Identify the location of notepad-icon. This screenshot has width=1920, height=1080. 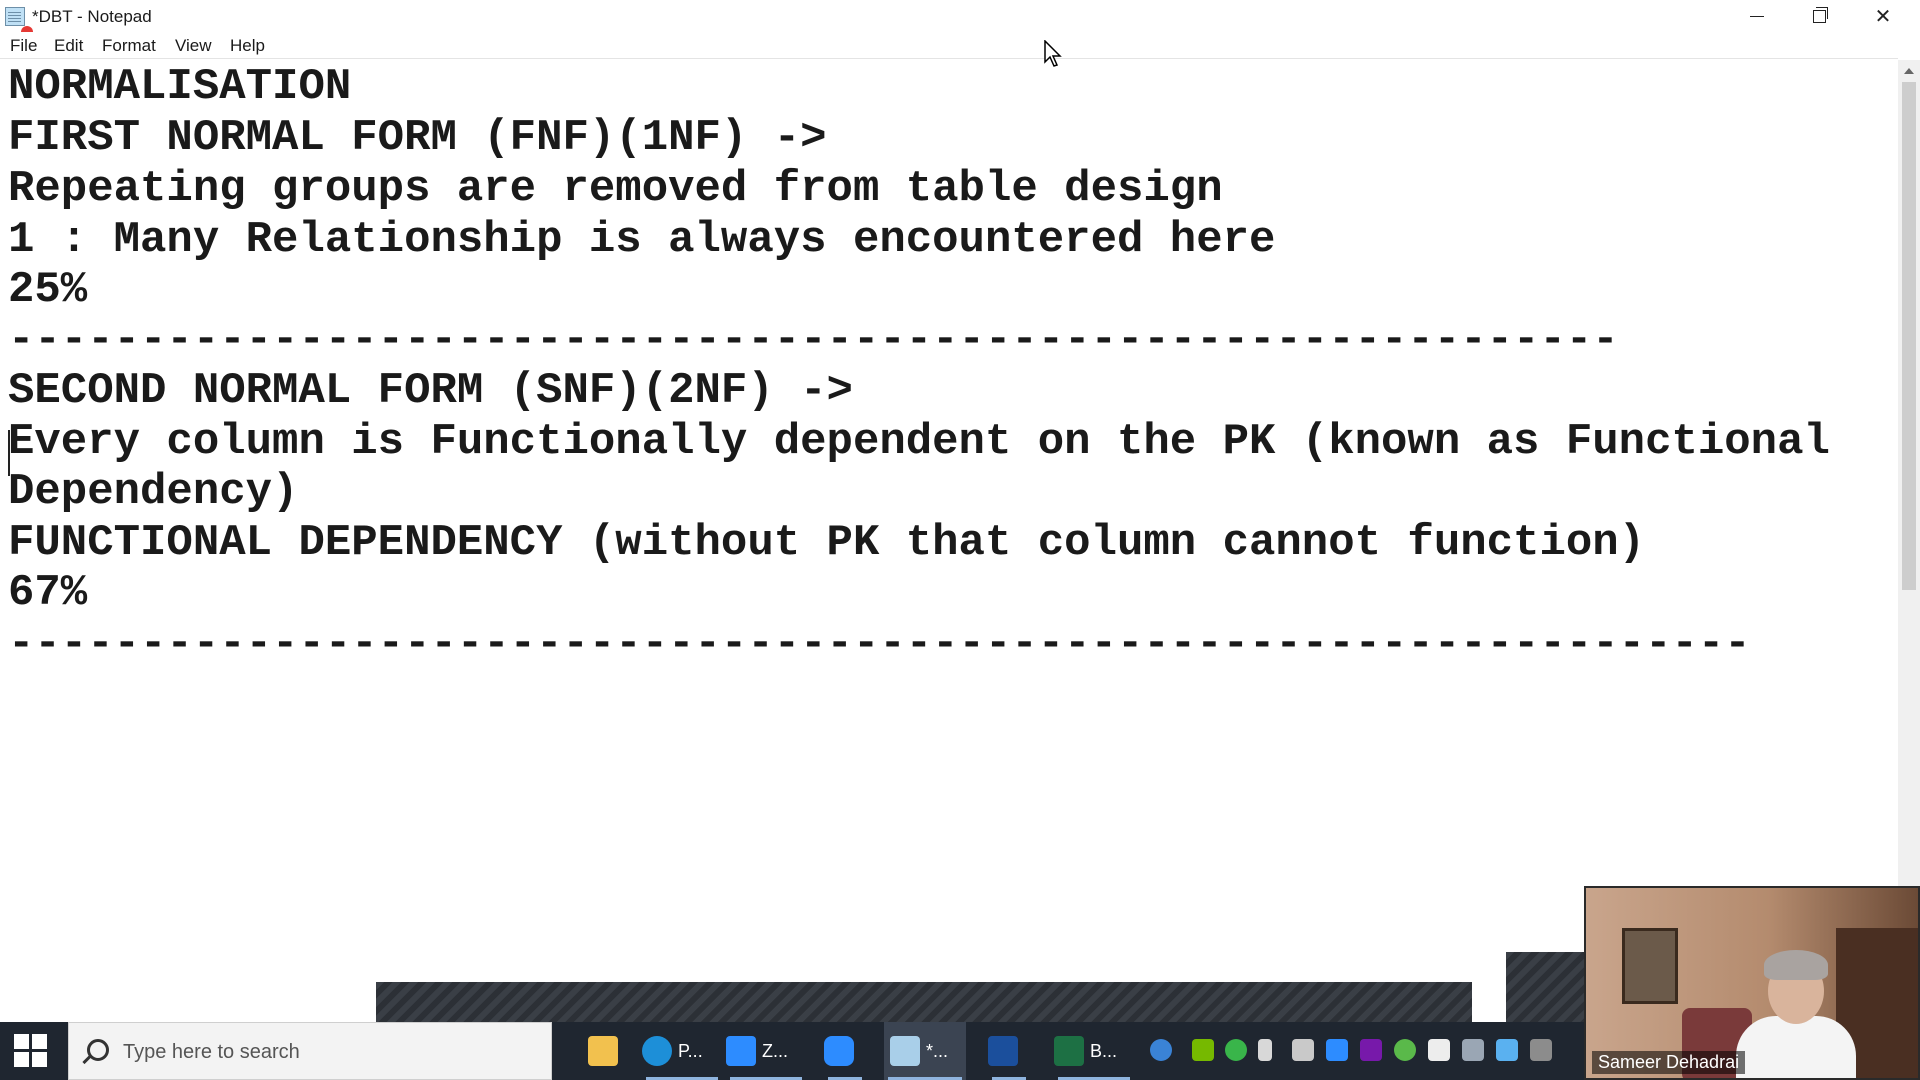
(905, 1051).